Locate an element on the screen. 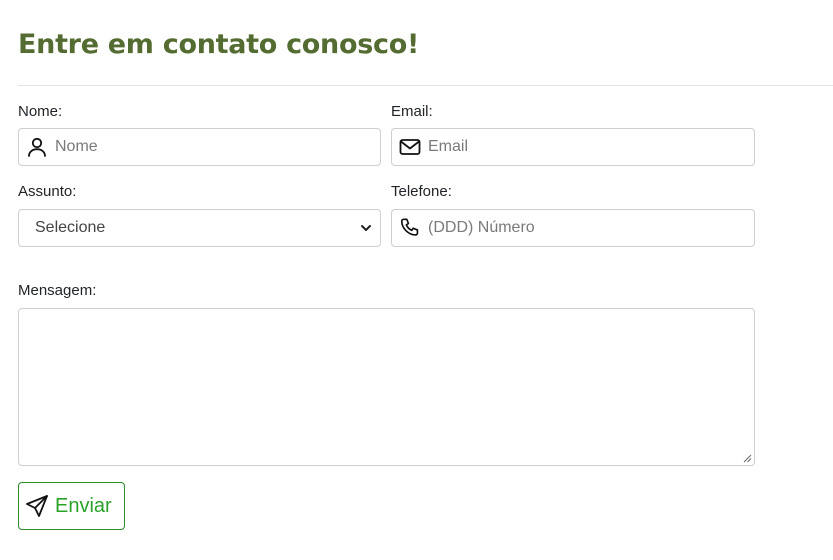 Image resolution: width=833 pixels, height=560 pixels. name-field is located at coordinates (199, 147).